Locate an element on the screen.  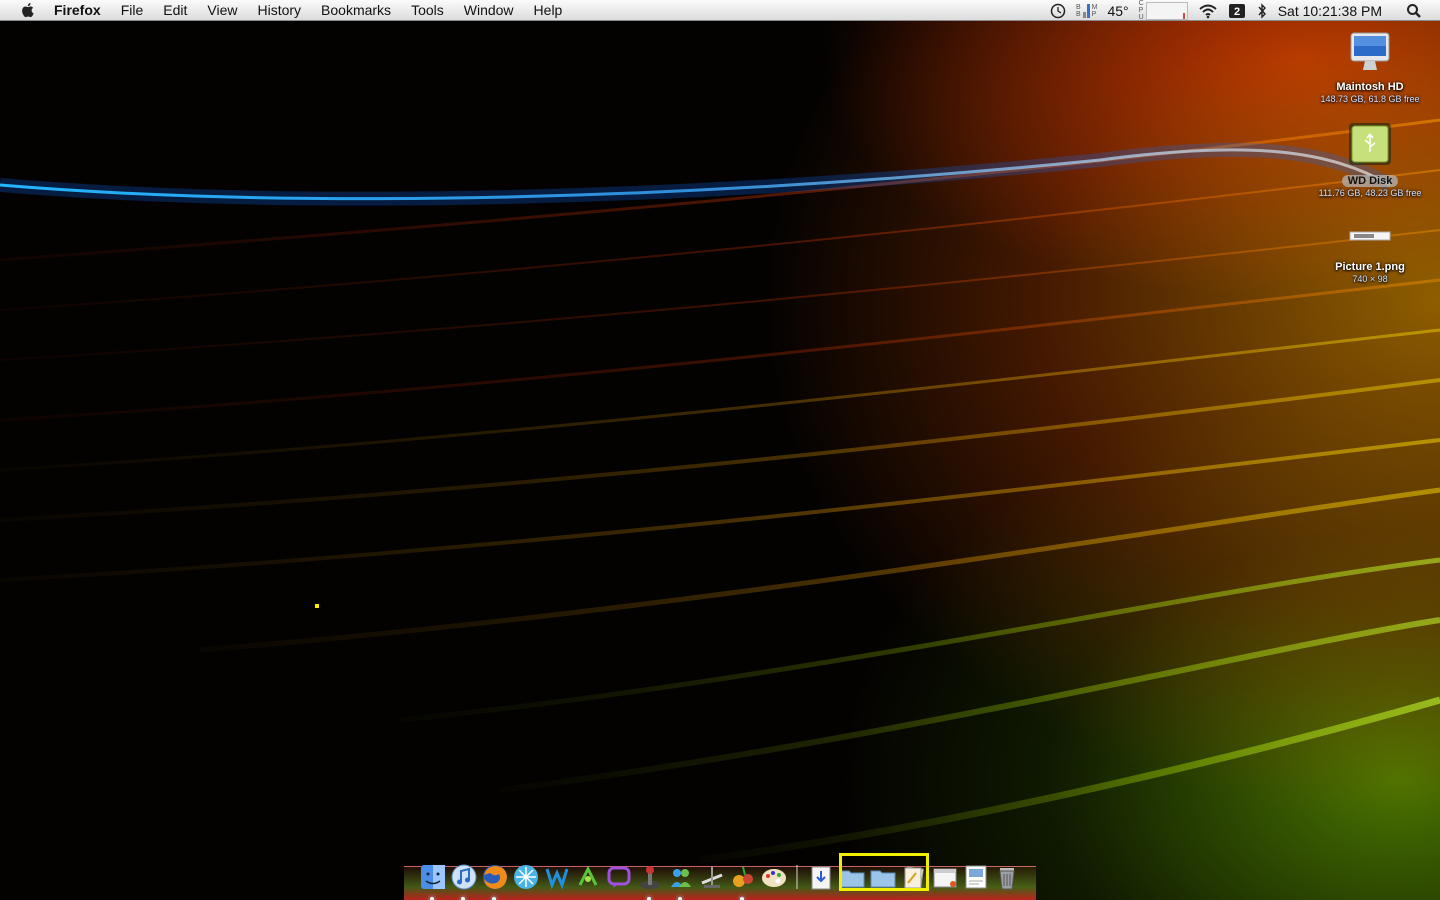
downloads-stack-icon is located at coordinates (820, 876).